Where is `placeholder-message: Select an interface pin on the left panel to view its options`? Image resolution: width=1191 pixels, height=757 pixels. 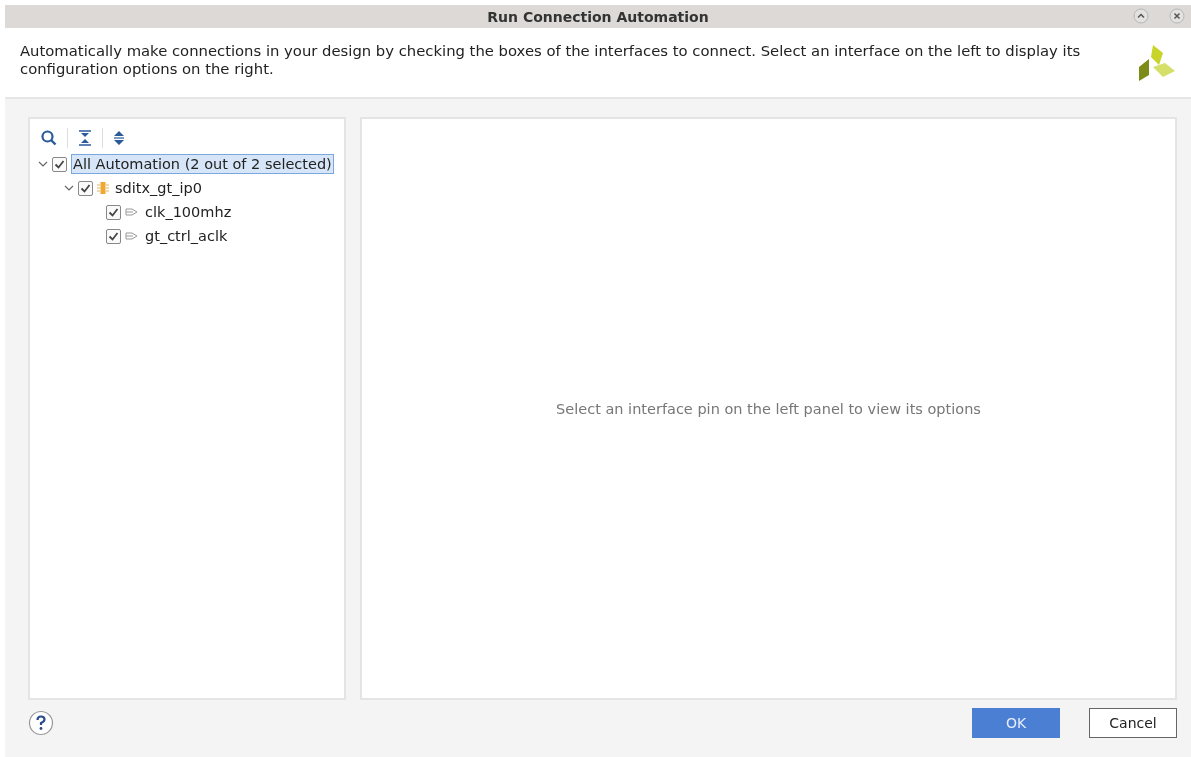 placeholder-message: Select an interface pin on the left panel to view its options is located at coordinates (768, 408).